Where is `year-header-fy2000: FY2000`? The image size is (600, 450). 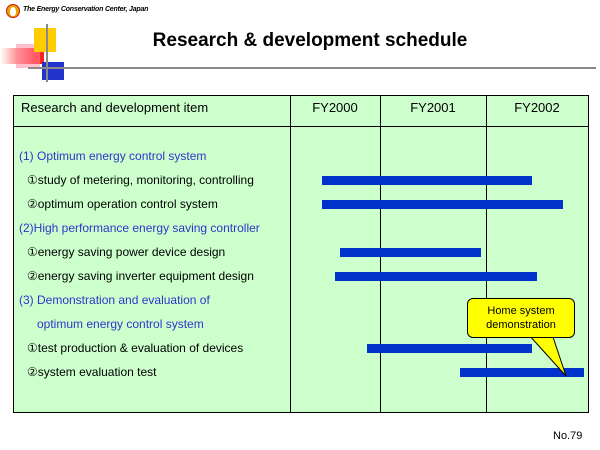
year-header-fy2000: FY2000 is located at coordinates (335, 107).